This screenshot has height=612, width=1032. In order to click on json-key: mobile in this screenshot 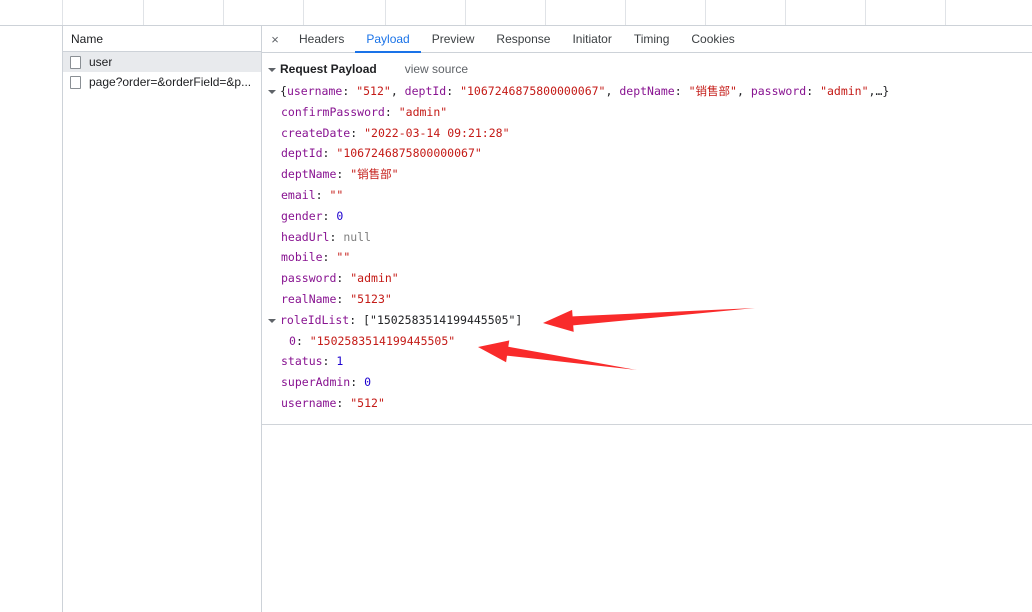, I will do `click(302, 257)`.